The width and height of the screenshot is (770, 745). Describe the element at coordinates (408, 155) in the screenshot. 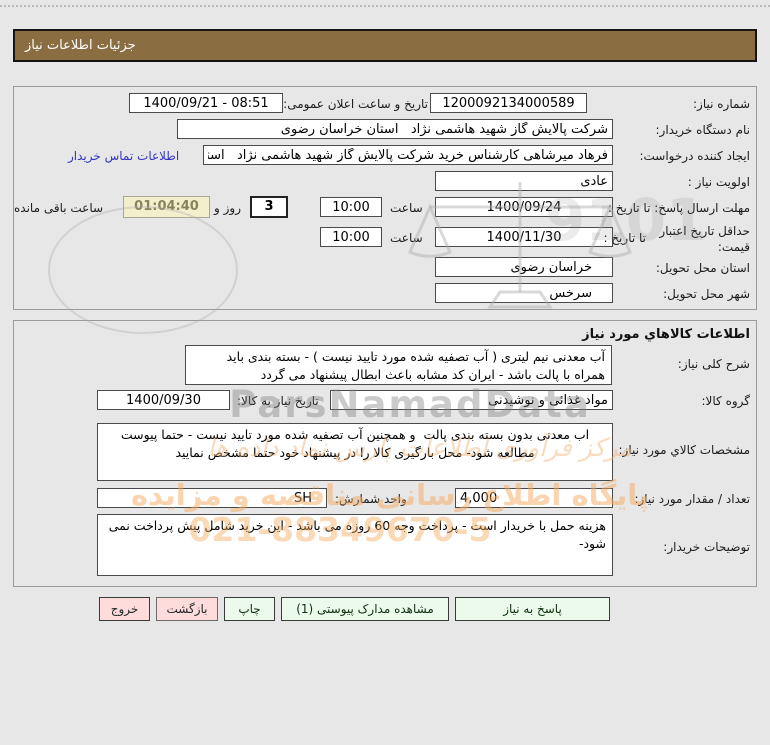

I see `creator-field` at that location.